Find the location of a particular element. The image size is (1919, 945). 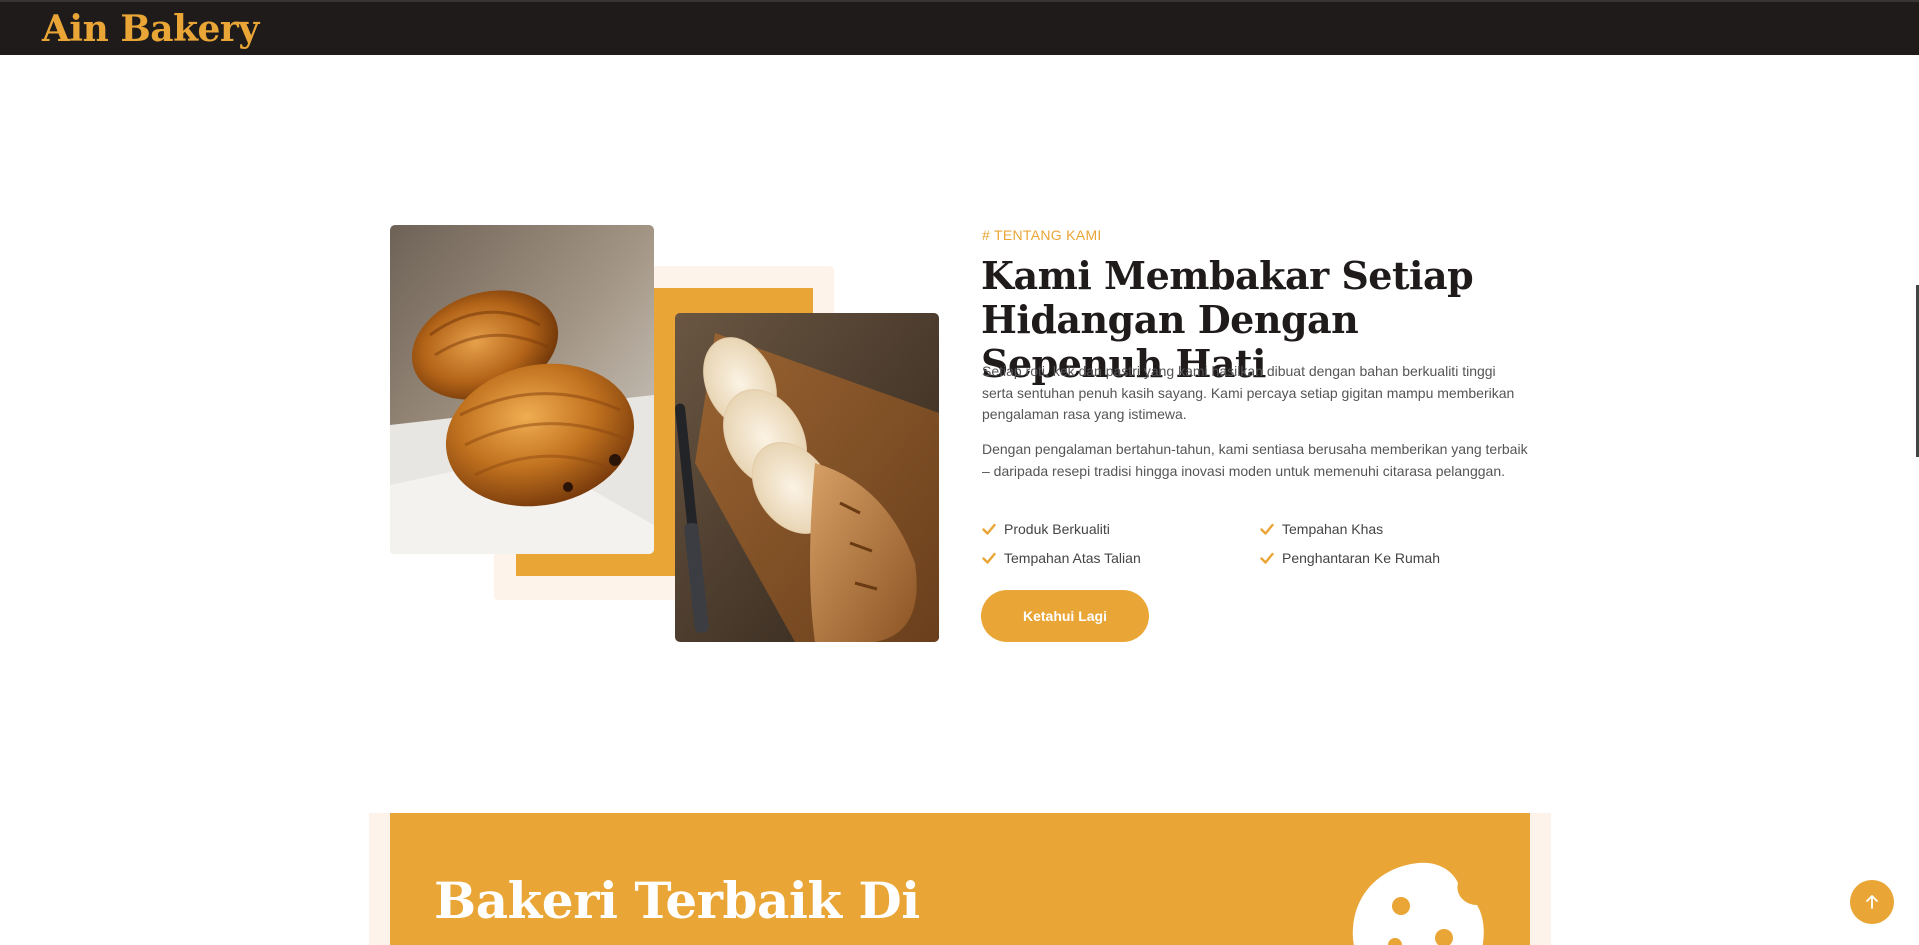

feature-item: Tempahan Khas is located at coordinates (1399, 529).